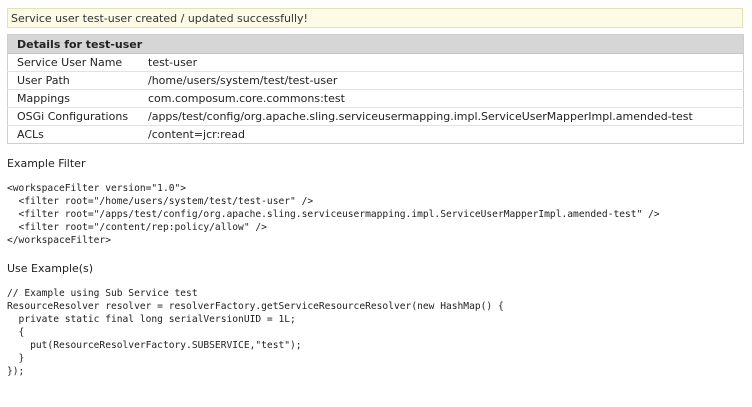 This screenshot has width=752, height=407. I want to click on details-key: OSGi Configurations, so click(73, 116).